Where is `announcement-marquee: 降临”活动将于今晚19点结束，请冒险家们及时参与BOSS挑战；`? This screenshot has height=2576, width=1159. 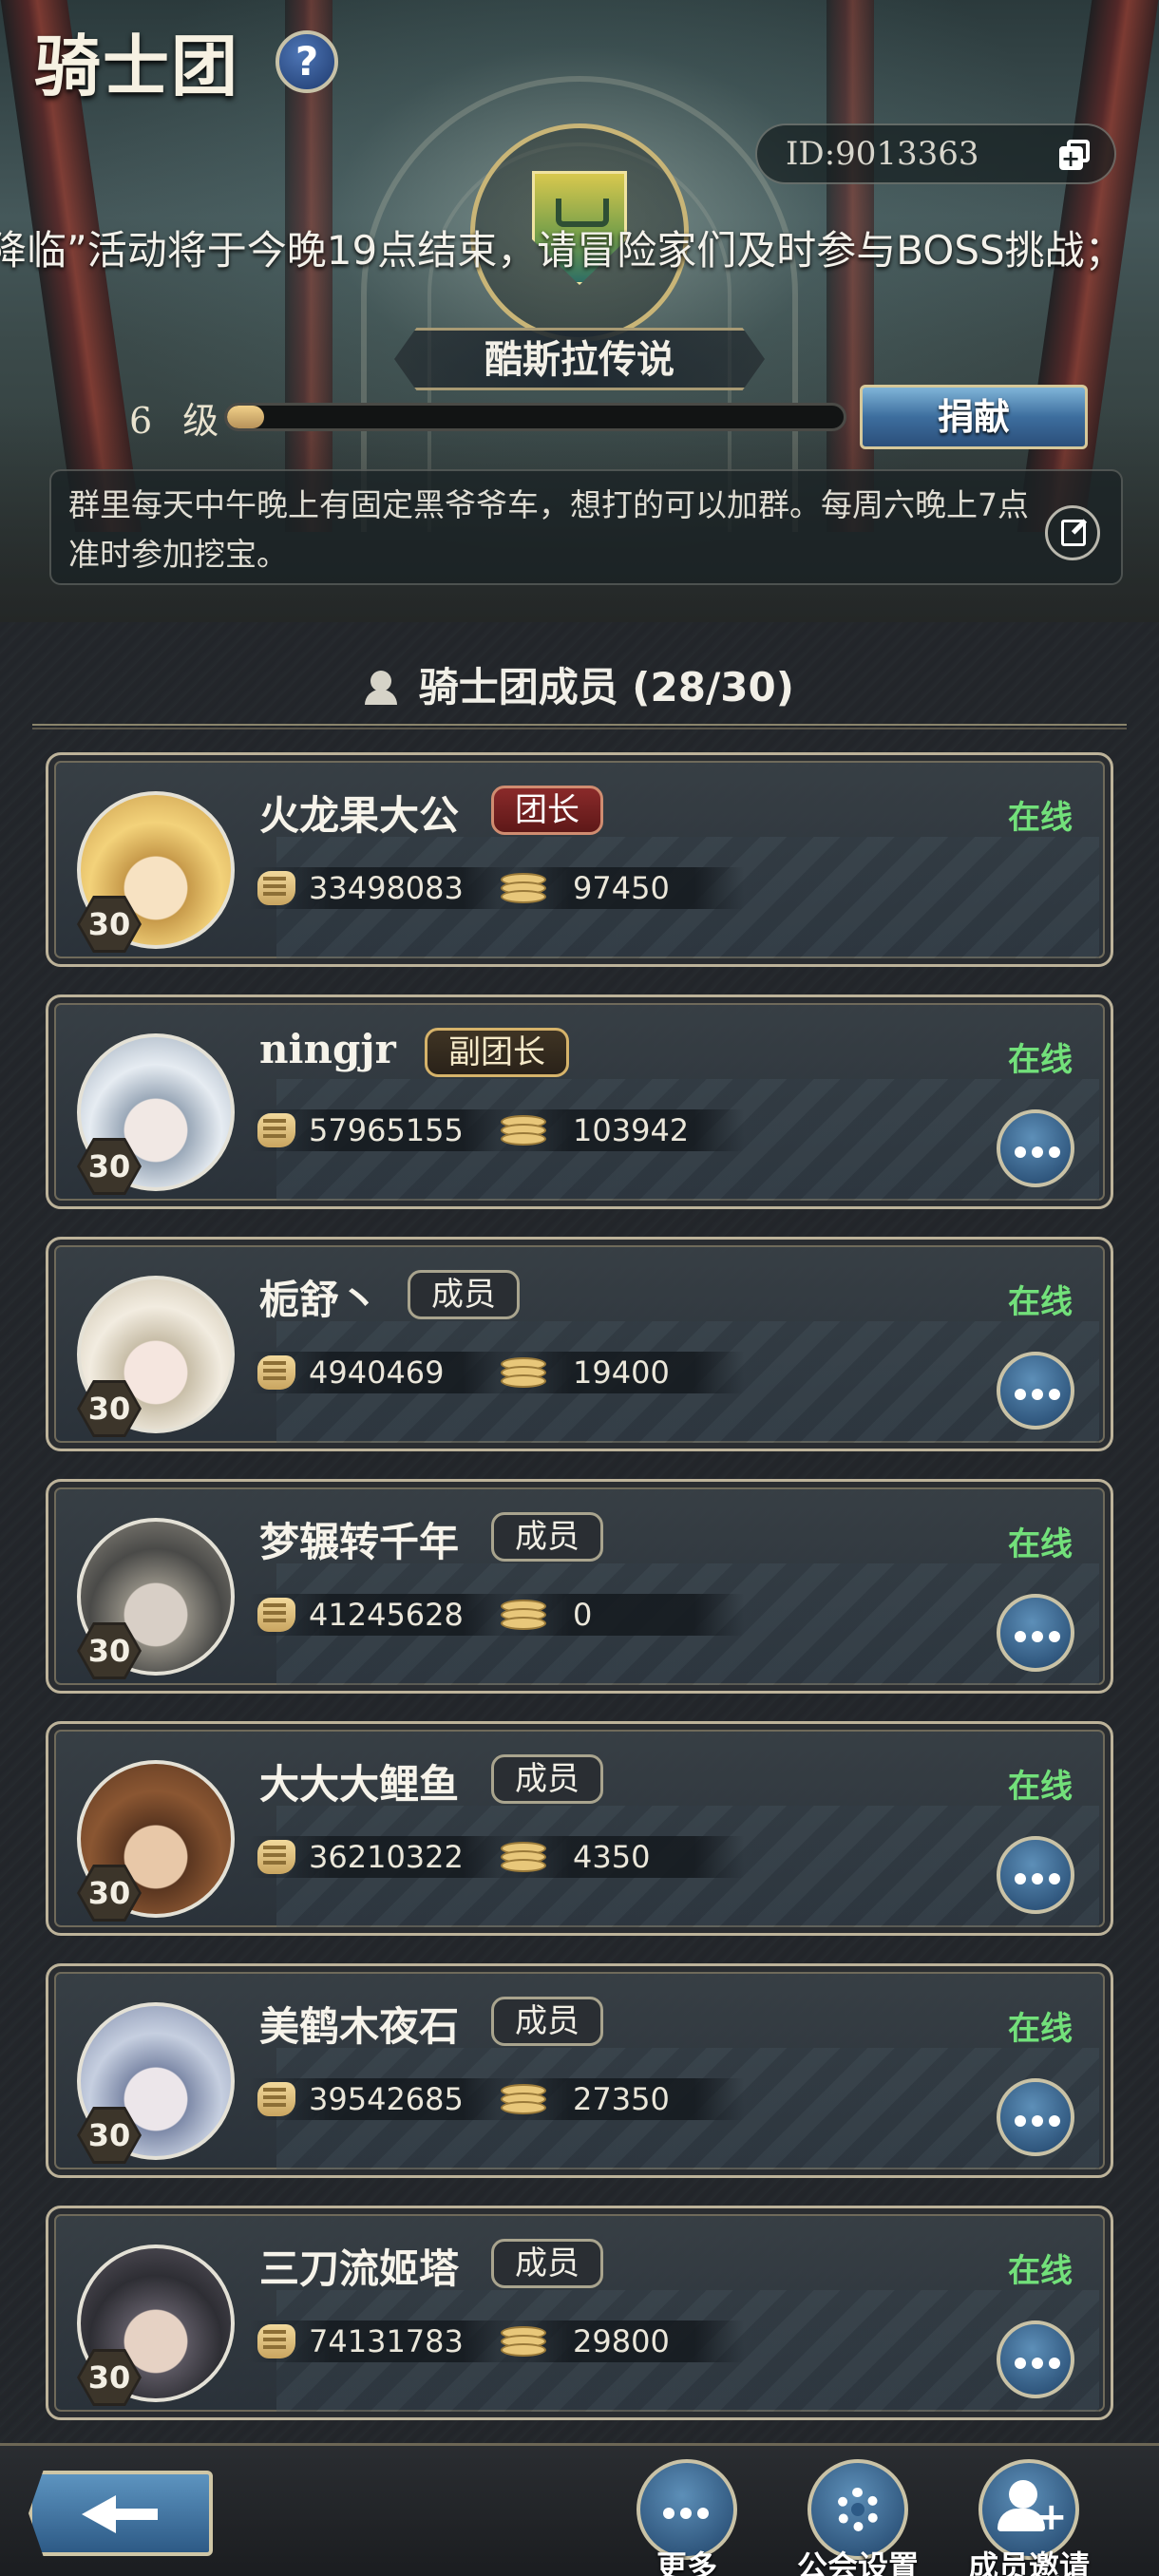
announcement-marquee: 降临”活动将于今晚19点结束，请冒险家们及时参与BOSS挑战； is located at coordinates (579, 244).